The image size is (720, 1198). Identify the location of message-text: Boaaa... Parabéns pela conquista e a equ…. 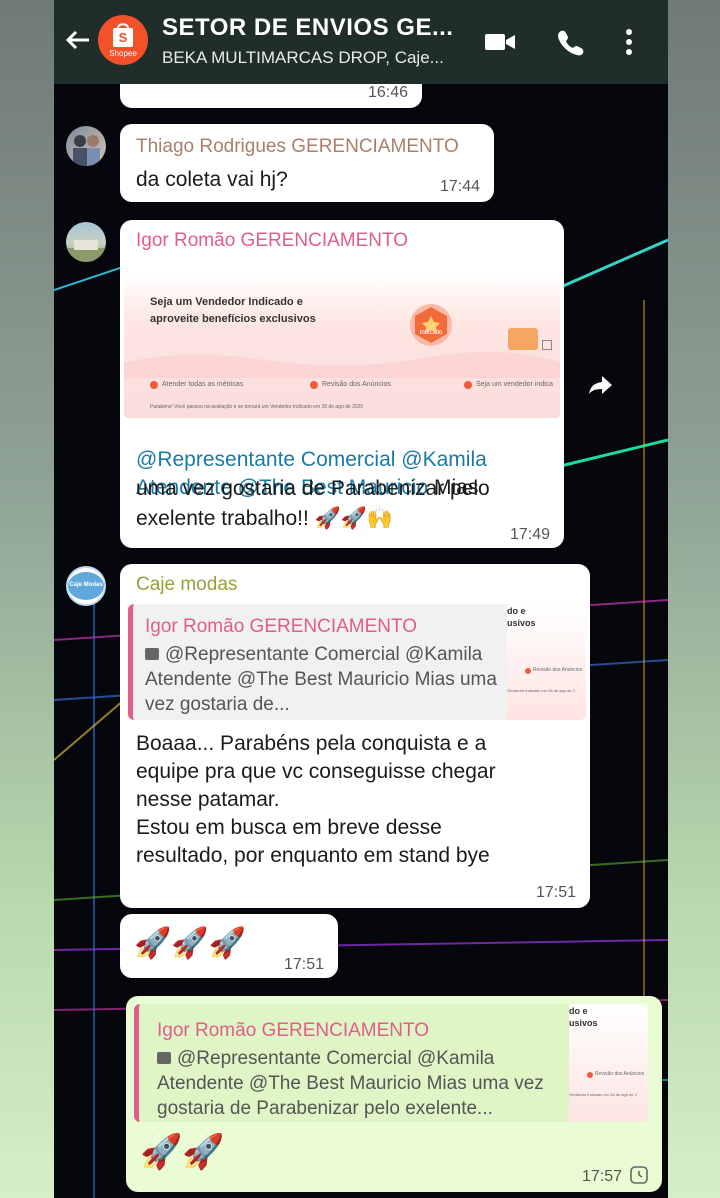
(316, 799).